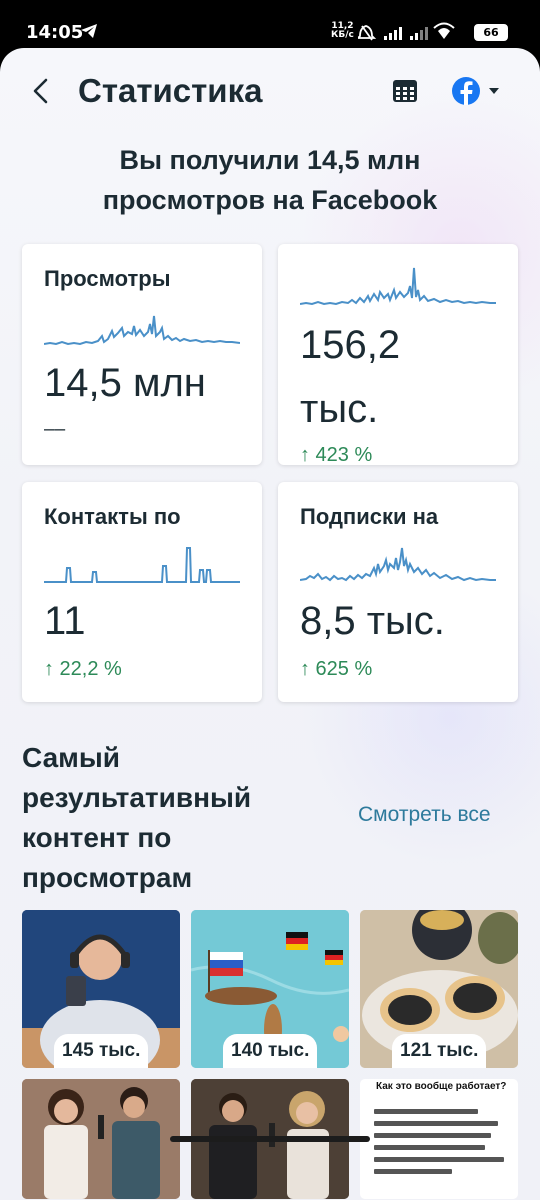 The image size is (540, 1200). I want to click on views-sparkline, so click(142, 330).